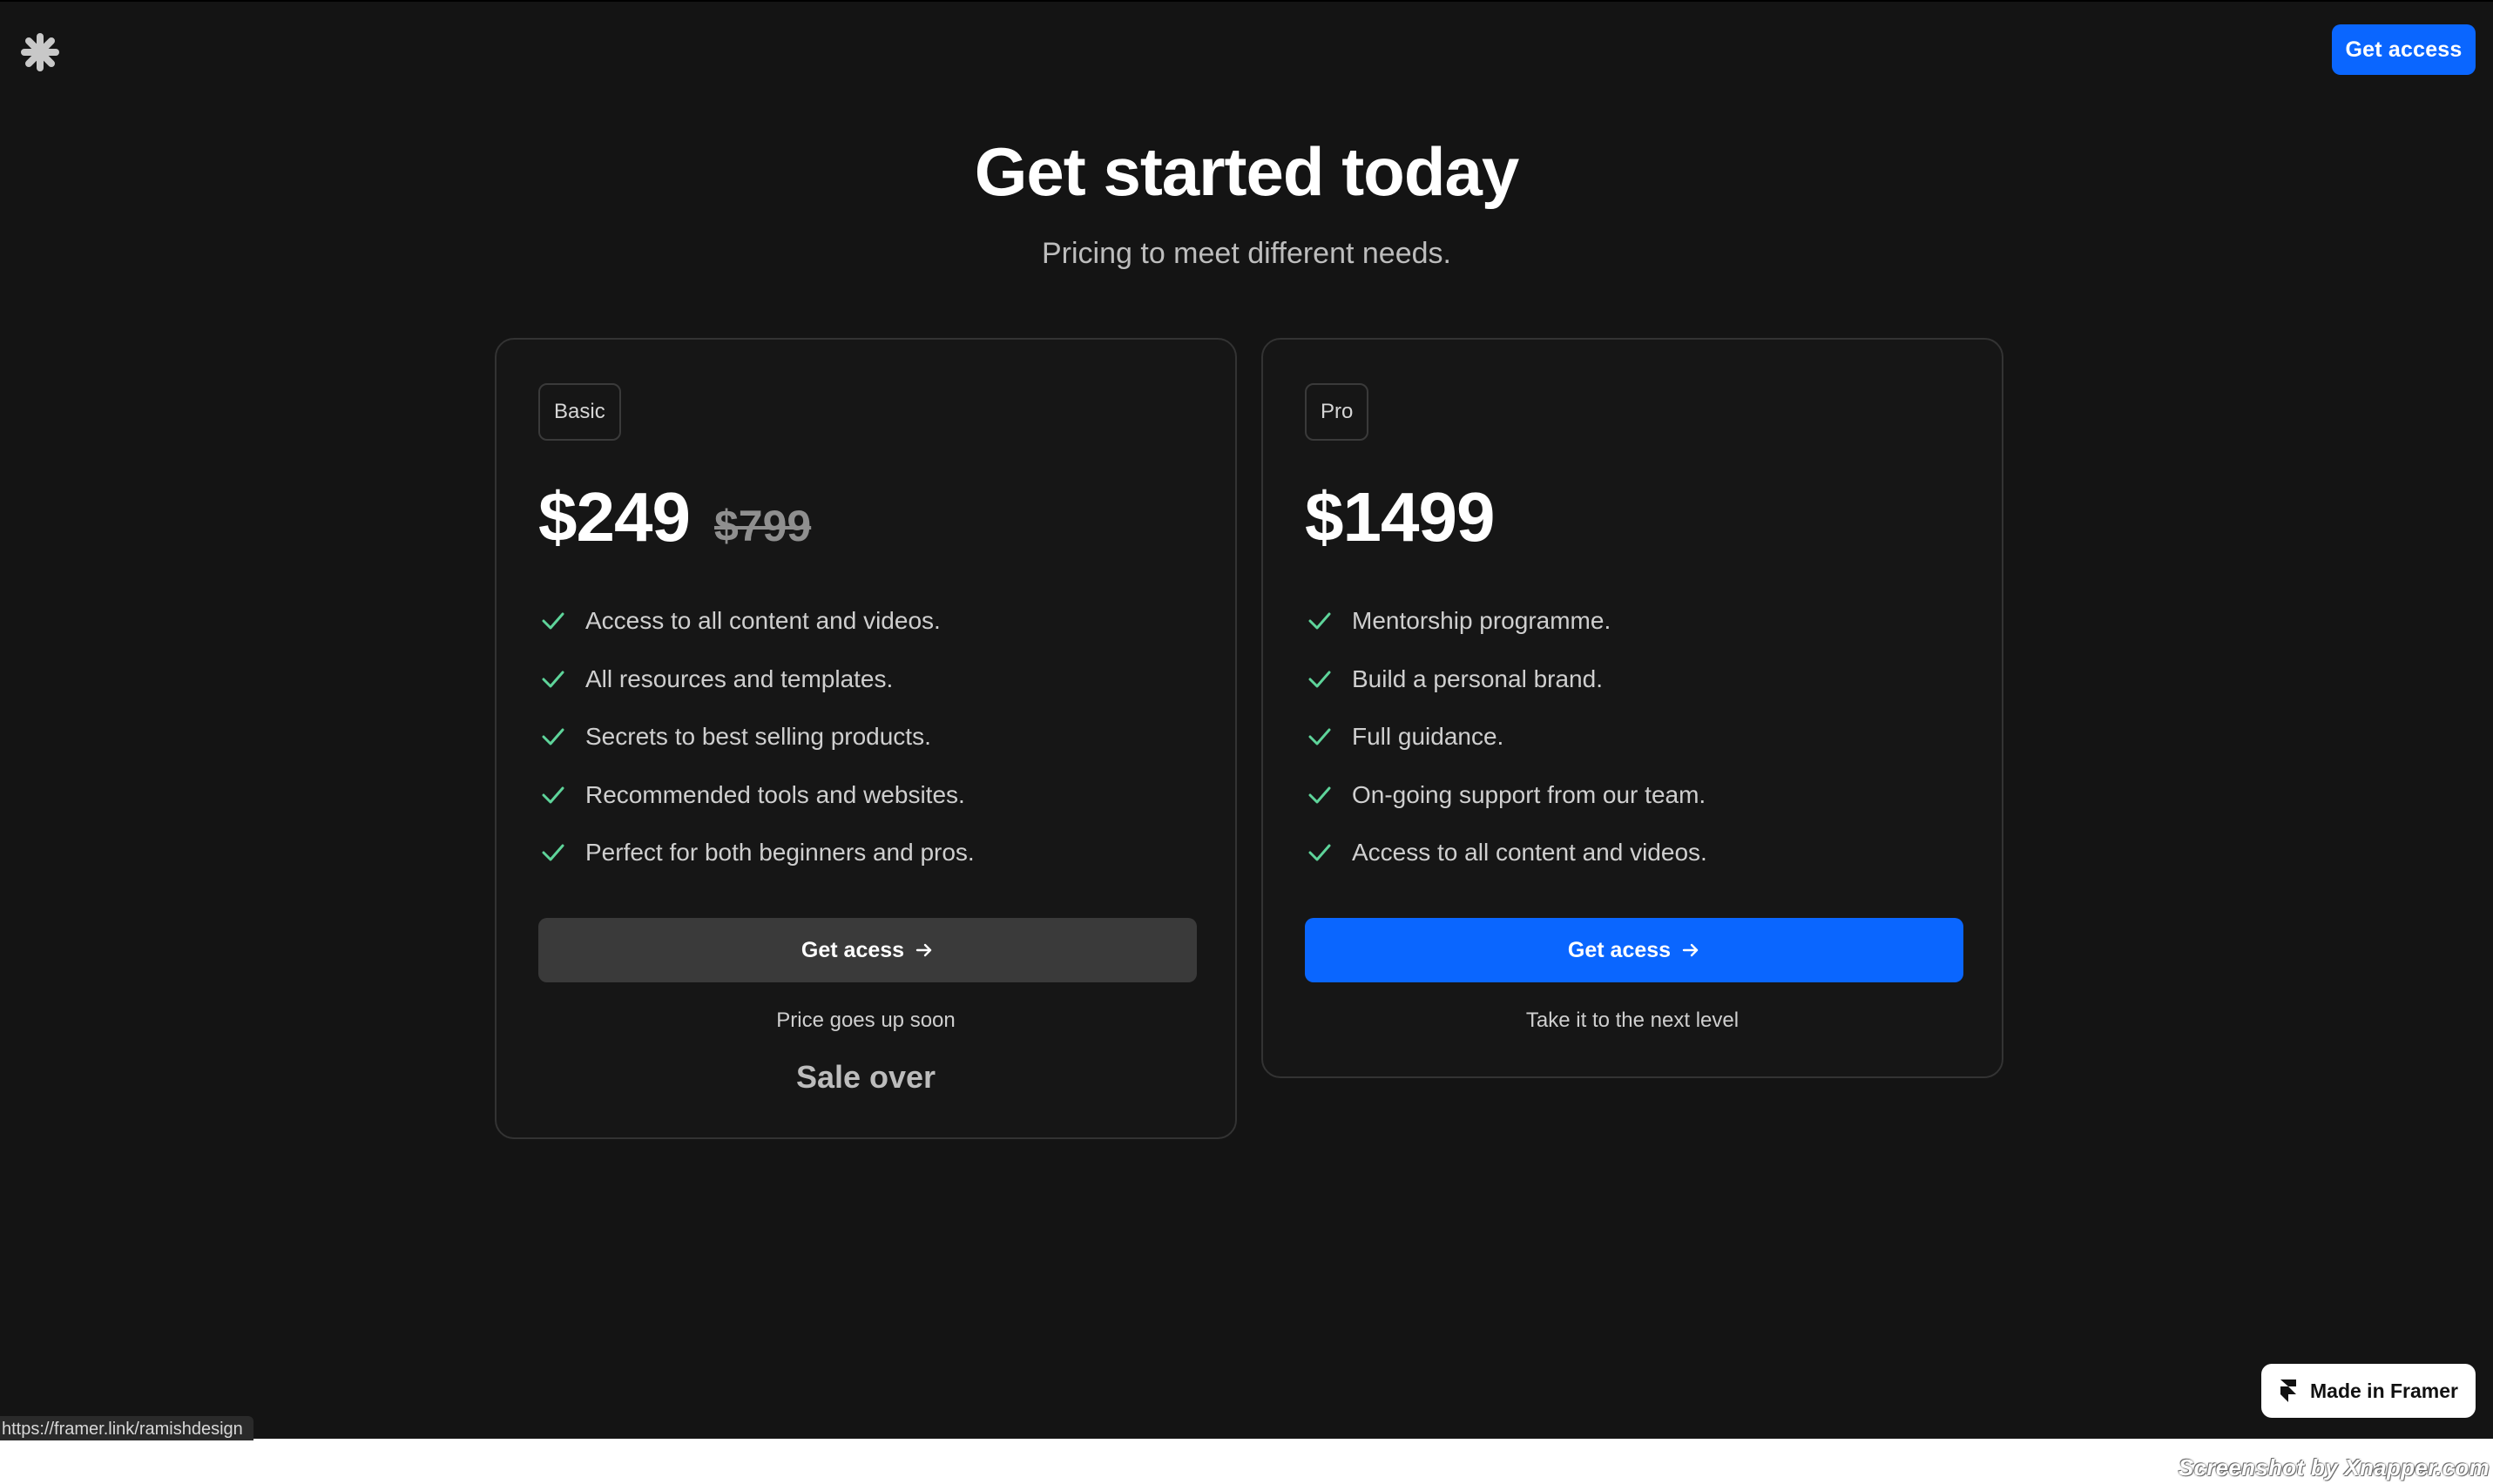 The width and height of the screenshot is (2493, 1484). I want to click on feature-item: Full guidance., so click(1506, 737).